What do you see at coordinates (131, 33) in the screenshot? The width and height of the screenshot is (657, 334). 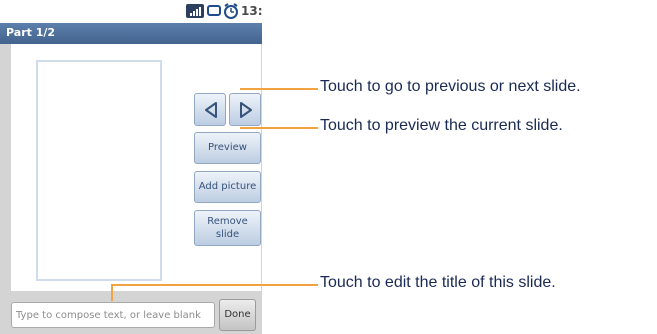 I see `title-bar: Part 1/2` at bounding box center [131, 33].